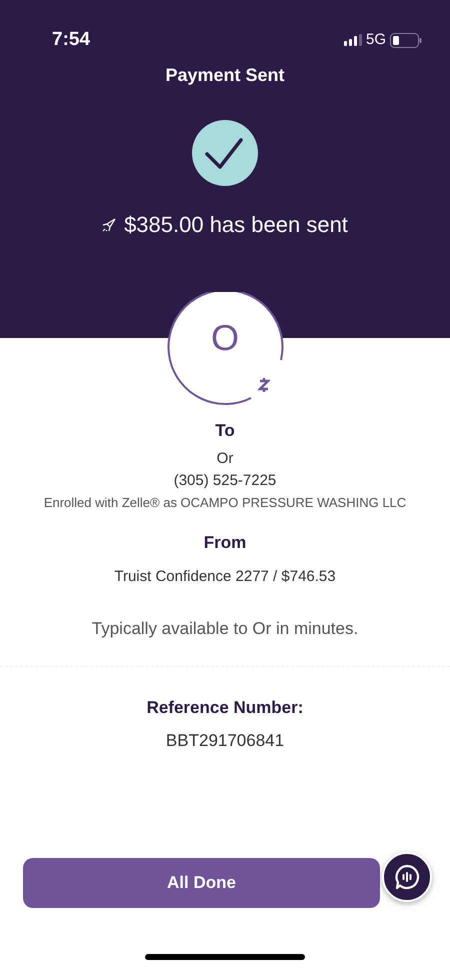 The height and width of the screenshot is (975, 450). I want to click on account-text: Truist Confidence 2277 / $746.53, so click(225, 576).